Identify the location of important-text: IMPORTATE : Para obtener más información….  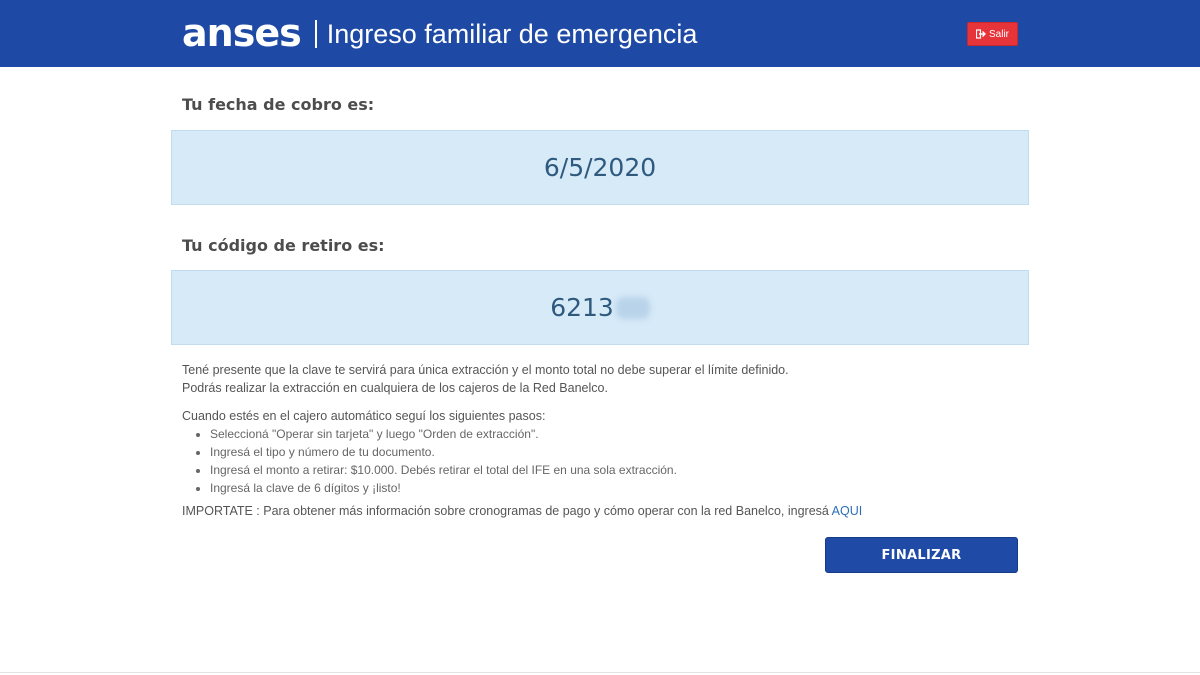
(507, 511).